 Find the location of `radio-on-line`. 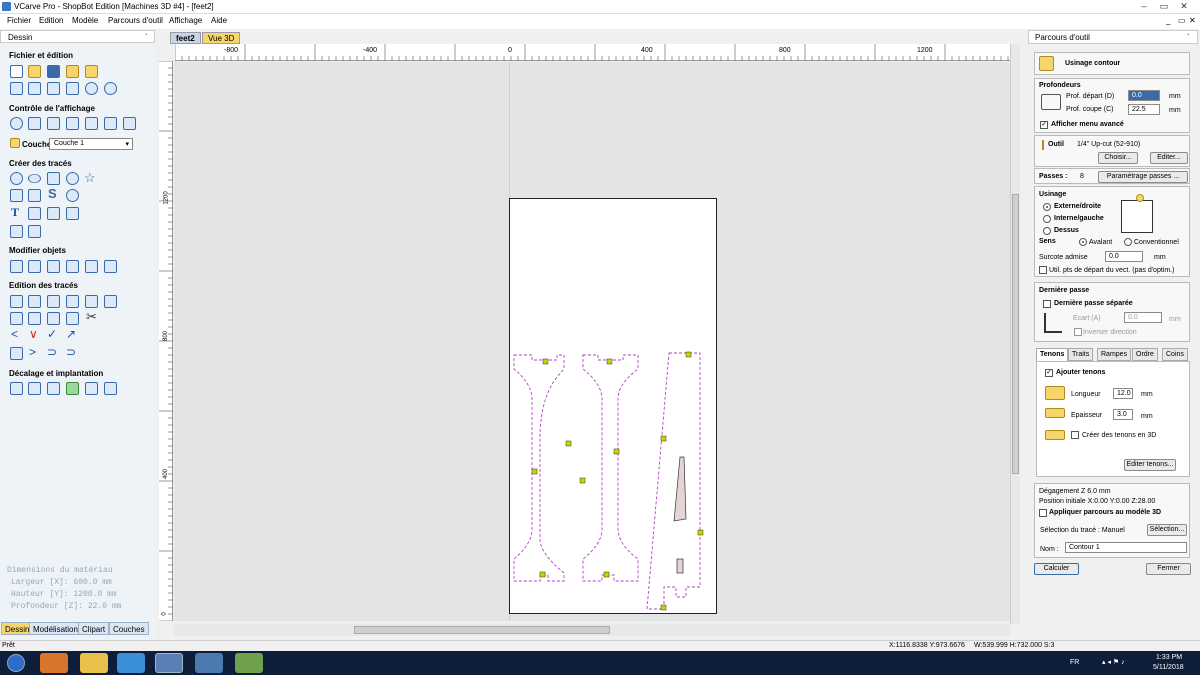

radio-on-line is located at coordinates (1047, 231).